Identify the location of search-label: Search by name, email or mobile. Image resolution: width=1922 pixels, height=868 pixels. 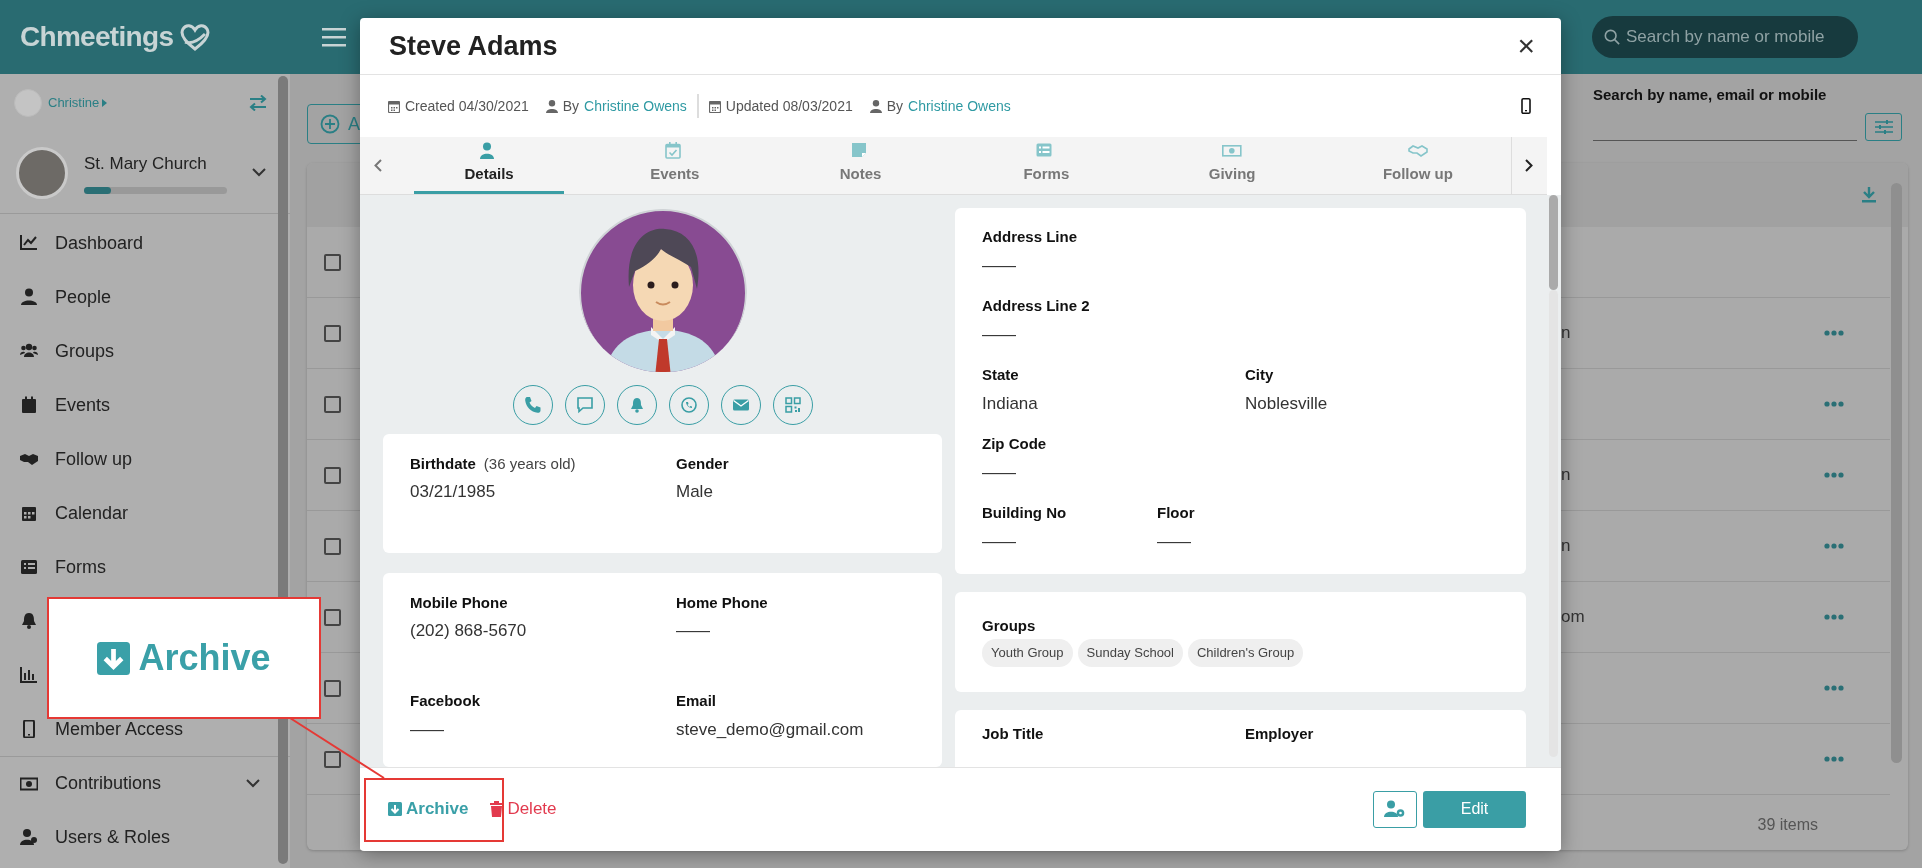
(1710, 95).